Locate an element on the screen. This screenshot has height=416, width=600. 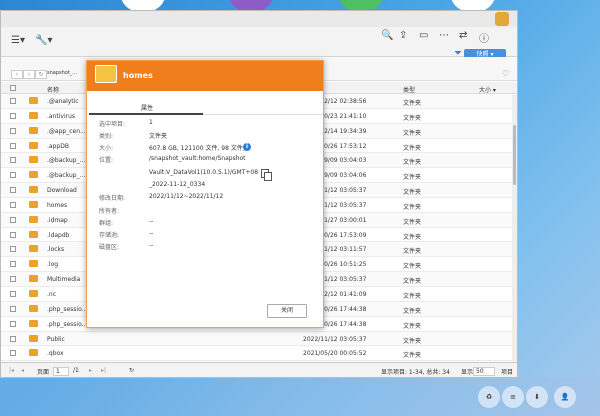
field-value: 文件夹 is located at coordinates (158, 136).